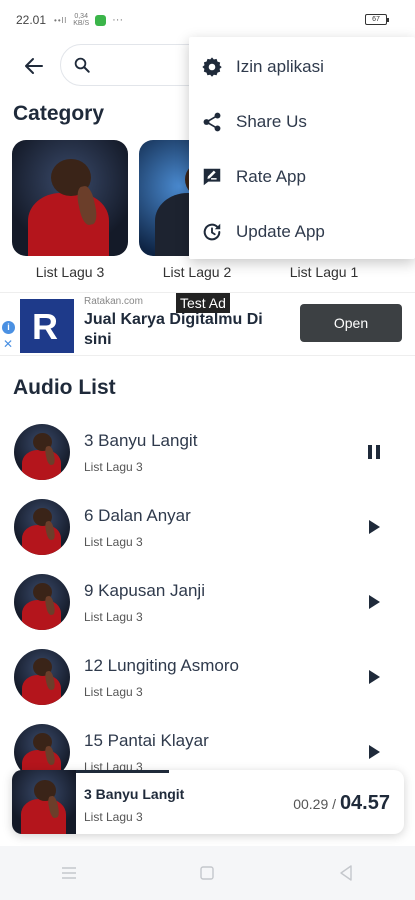 The image size is (415, 900). I want to click on system-back-button, so click(346, 873).